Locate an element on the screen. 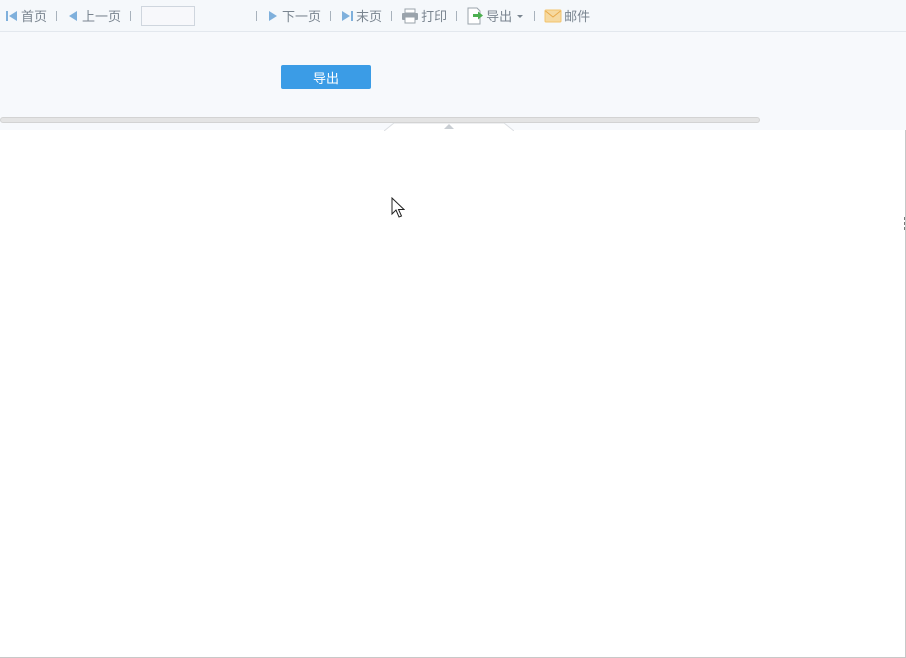 Image resolution: width=906 pixels, height=658 pixels. prev-page-button: 上一页 is located at coordinates (93, 16).